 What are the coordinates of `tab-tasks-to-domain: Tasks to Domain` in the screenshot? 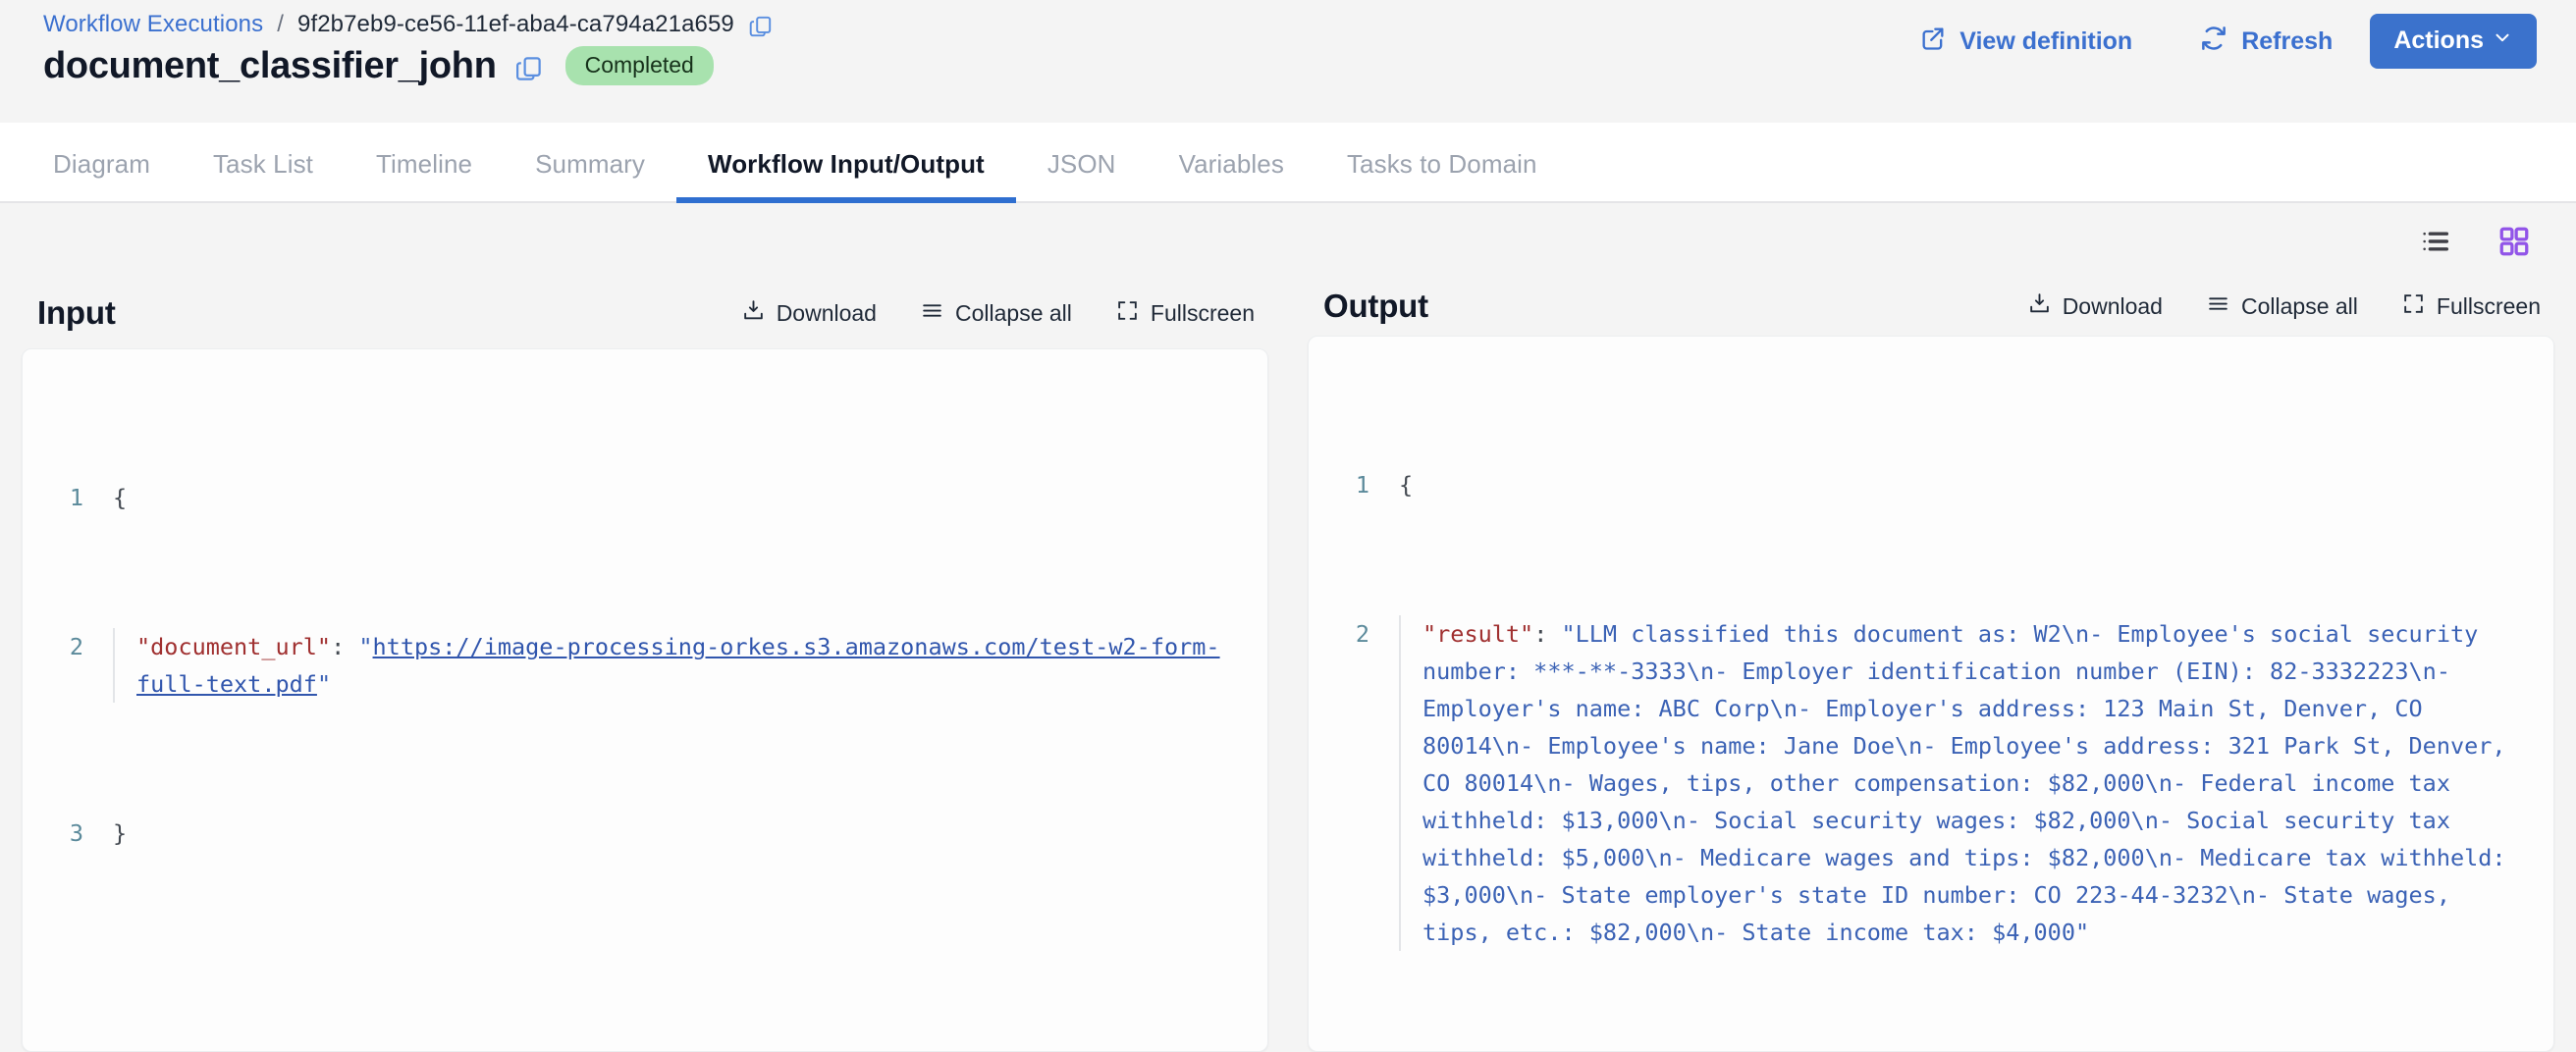 It's located at (1442, 175).